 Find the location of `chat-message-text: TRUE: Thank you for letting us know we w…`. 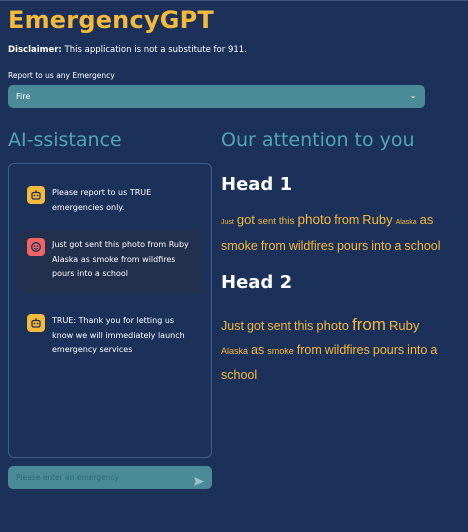

chat-message-text: TRUE: Thank you for letting us know we w… is located at coordinates (118, 335).